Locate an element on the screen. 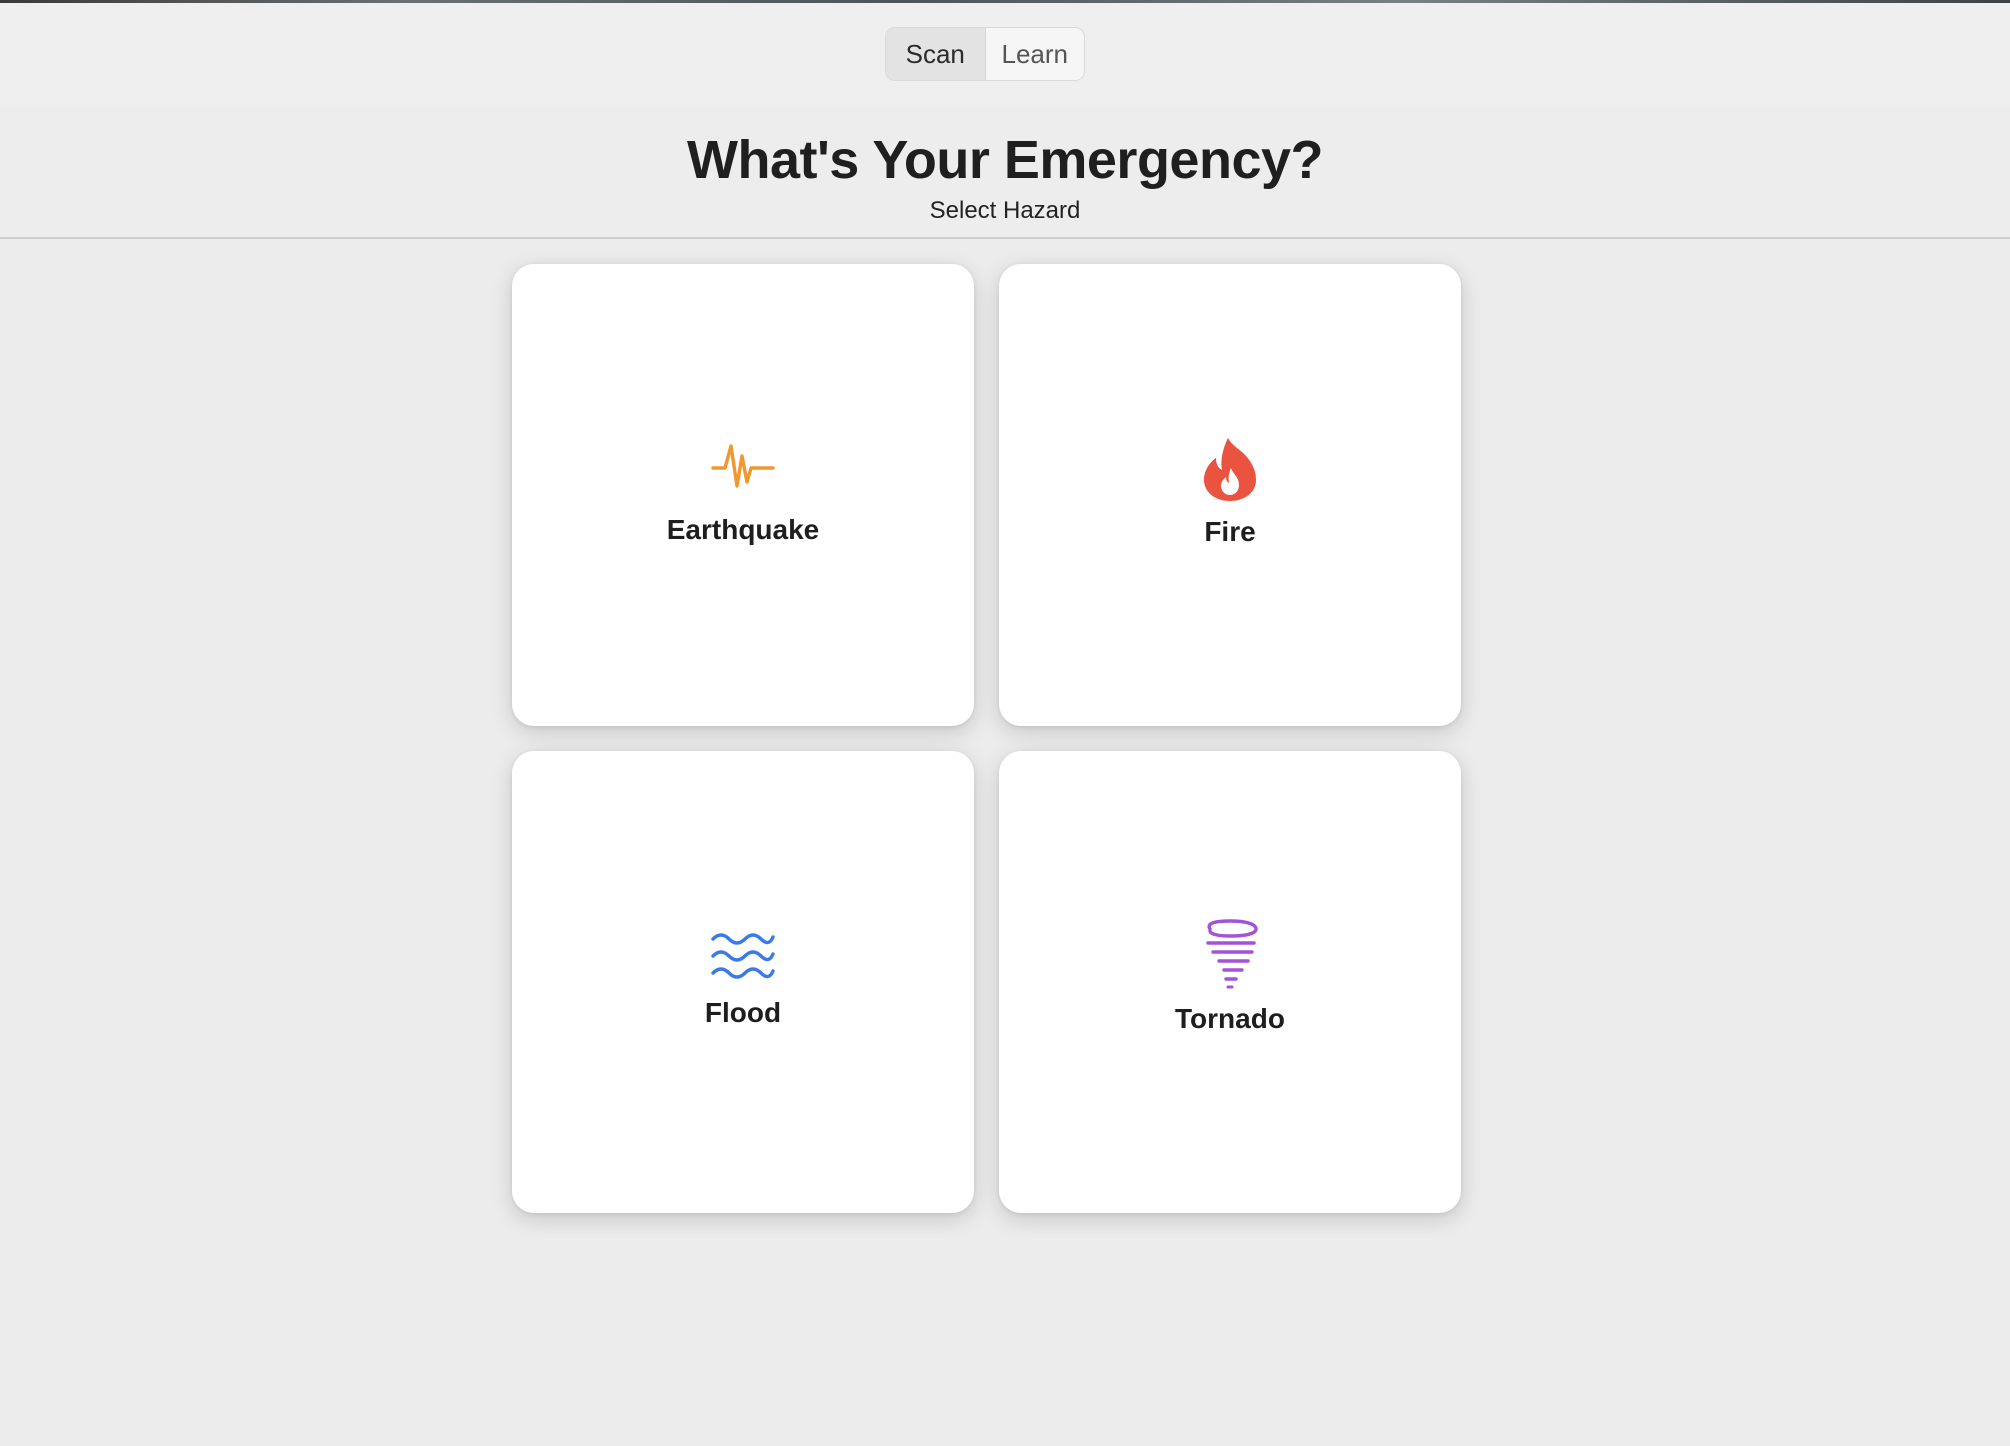 This screenshot has height=1446, width=2010. hazard-label-fire: Fire is located at coordinates (1230, 531).